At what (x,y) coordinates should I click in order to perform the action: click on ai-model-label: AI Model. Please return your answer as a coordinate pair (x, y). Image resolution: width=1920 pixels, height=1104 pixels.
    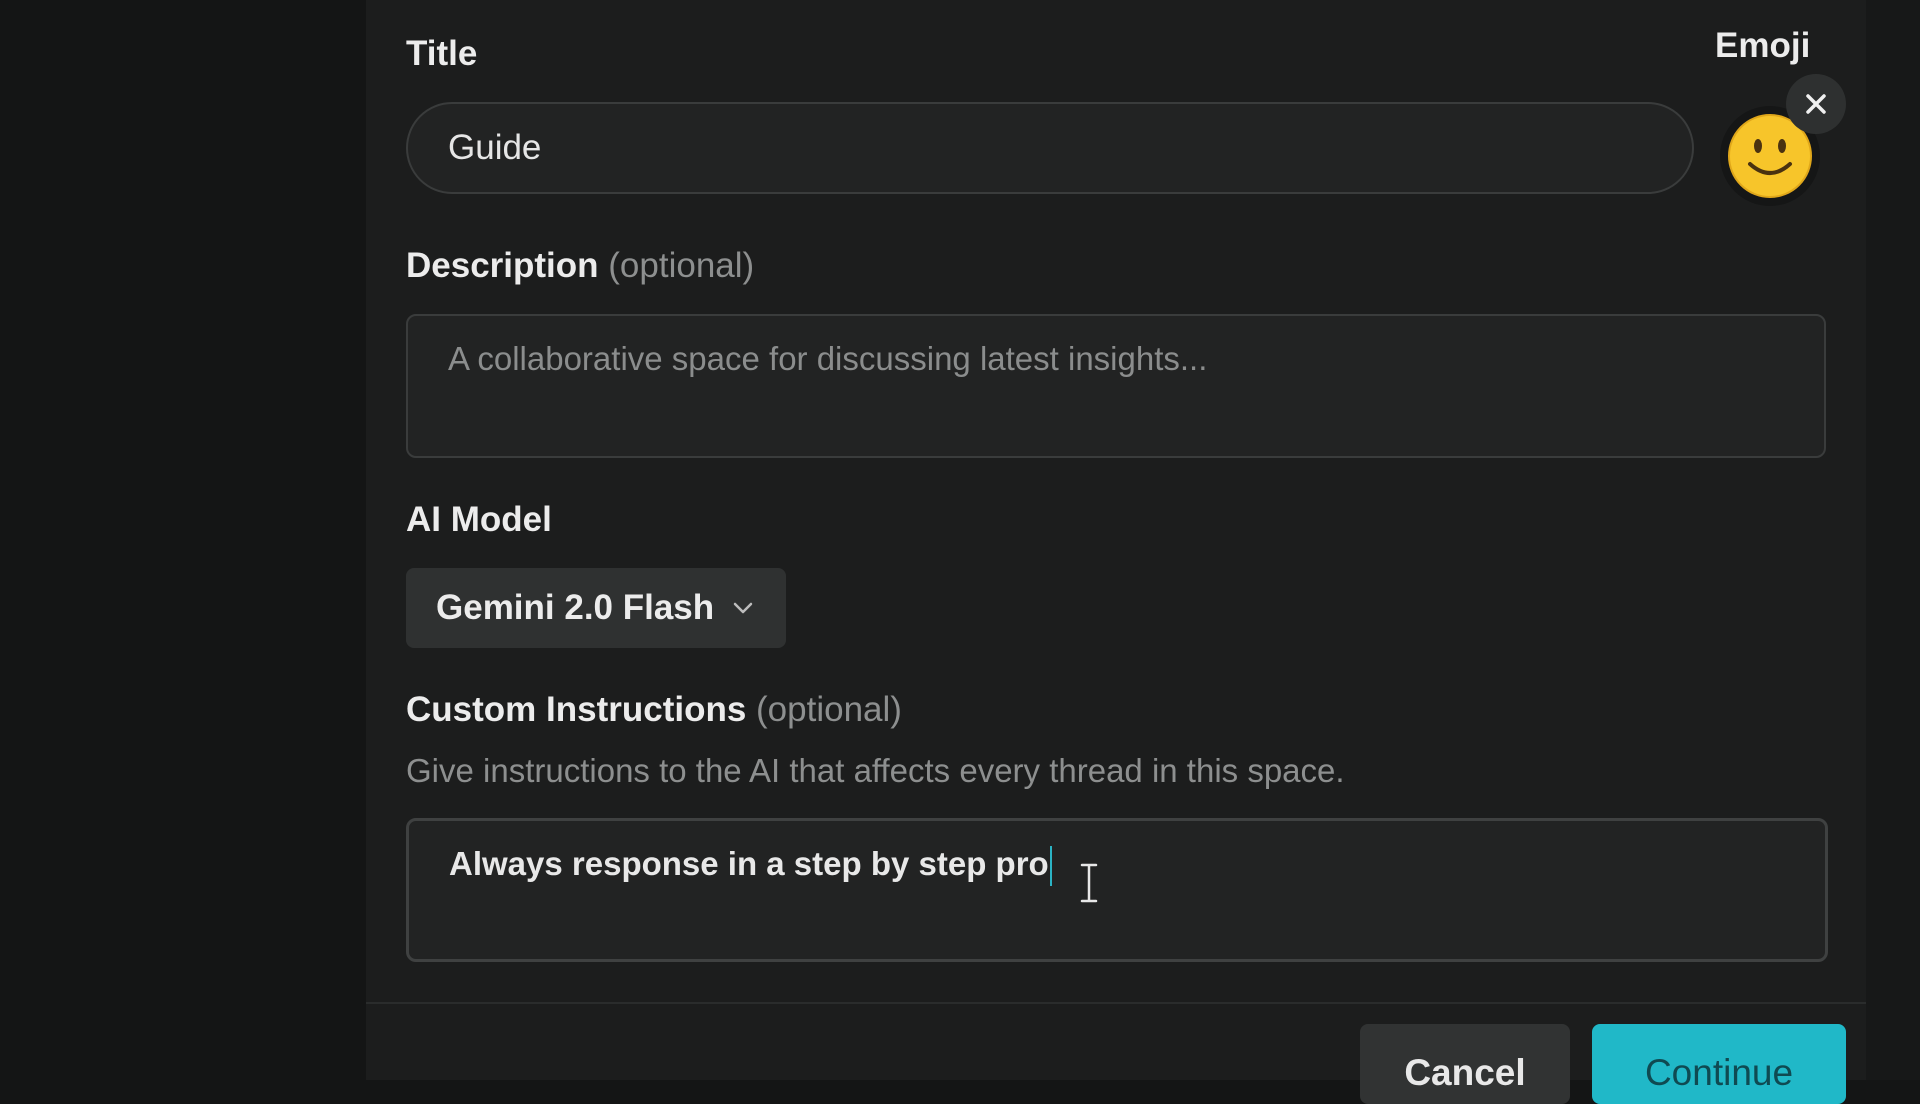
    Looking at the image, I should click on (479, 519).